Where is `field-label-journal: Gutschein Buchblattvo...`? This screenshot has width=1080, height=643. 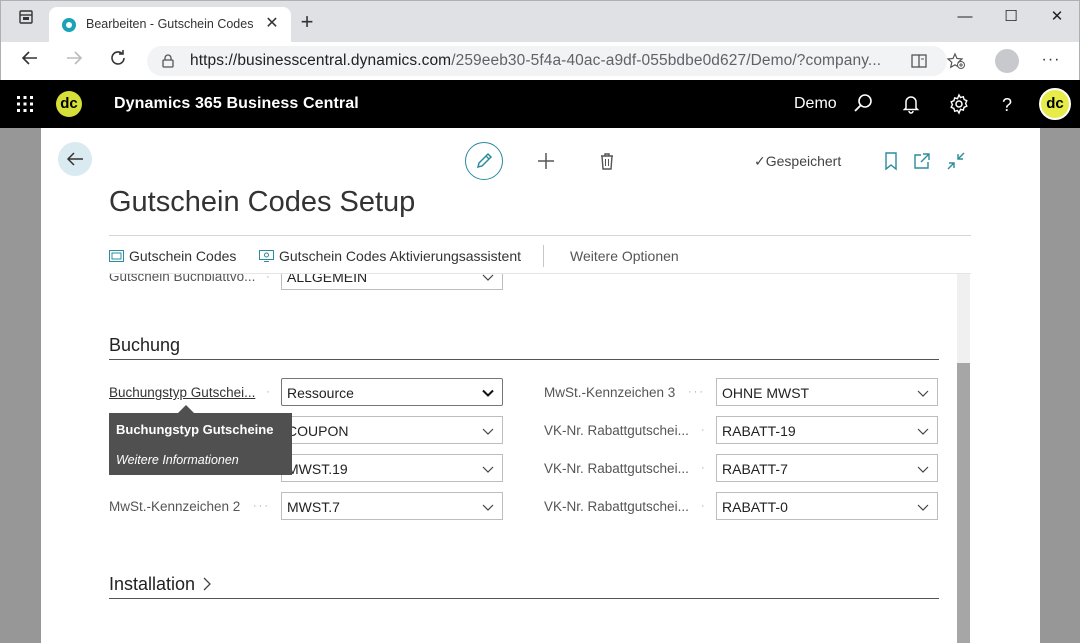 field-label-journal: Gutschein Buchblattvo... is located at coordinates (182, 279).